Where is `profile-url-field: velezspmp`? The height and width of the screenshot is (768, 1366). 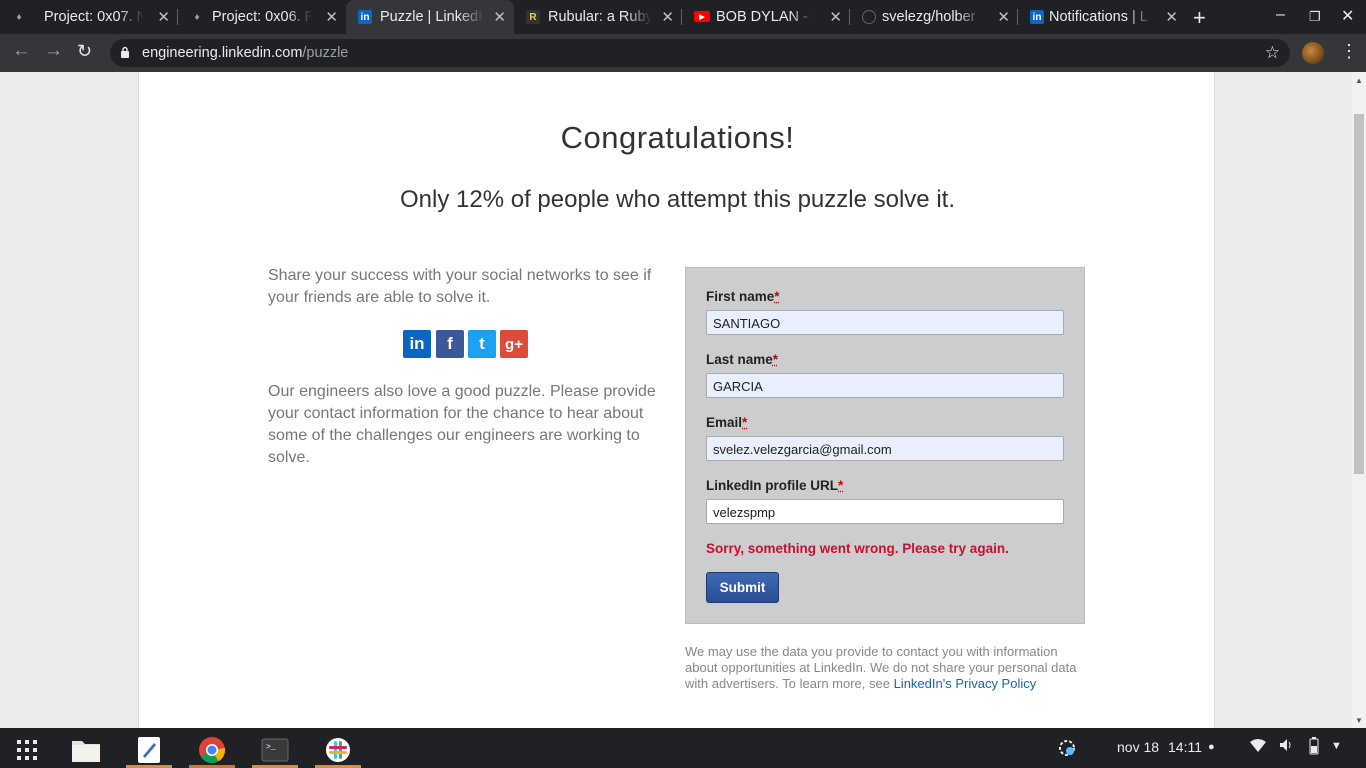 profile-url-field: velezspmp is located at coordinates (885, 511).